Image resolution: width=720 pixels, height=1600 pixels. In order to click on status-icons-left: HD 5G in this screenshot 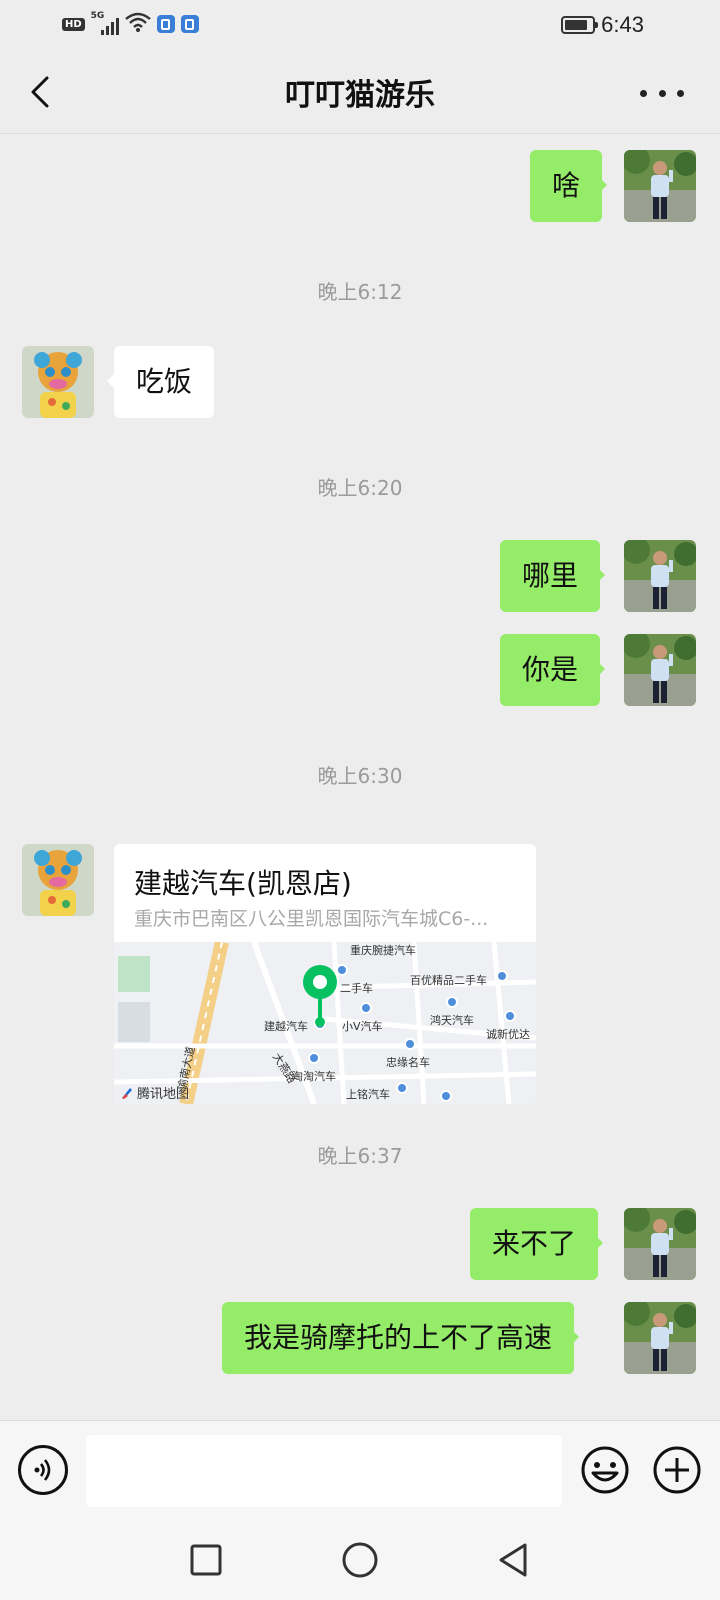, I will do `click(130, 23)`.